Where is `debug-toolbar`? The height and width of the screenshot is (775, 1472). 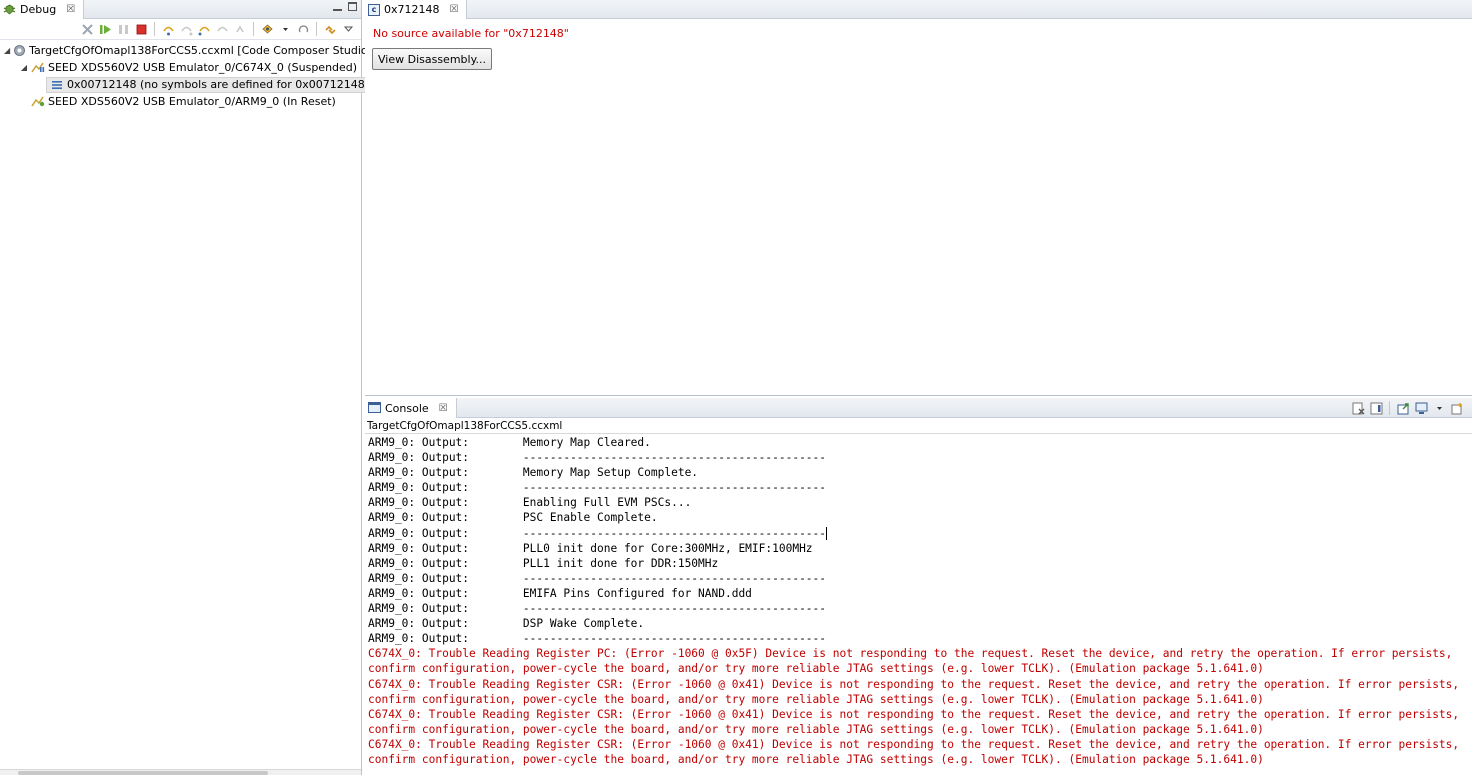 debug-toolbar is located at coordinates (180, 29).